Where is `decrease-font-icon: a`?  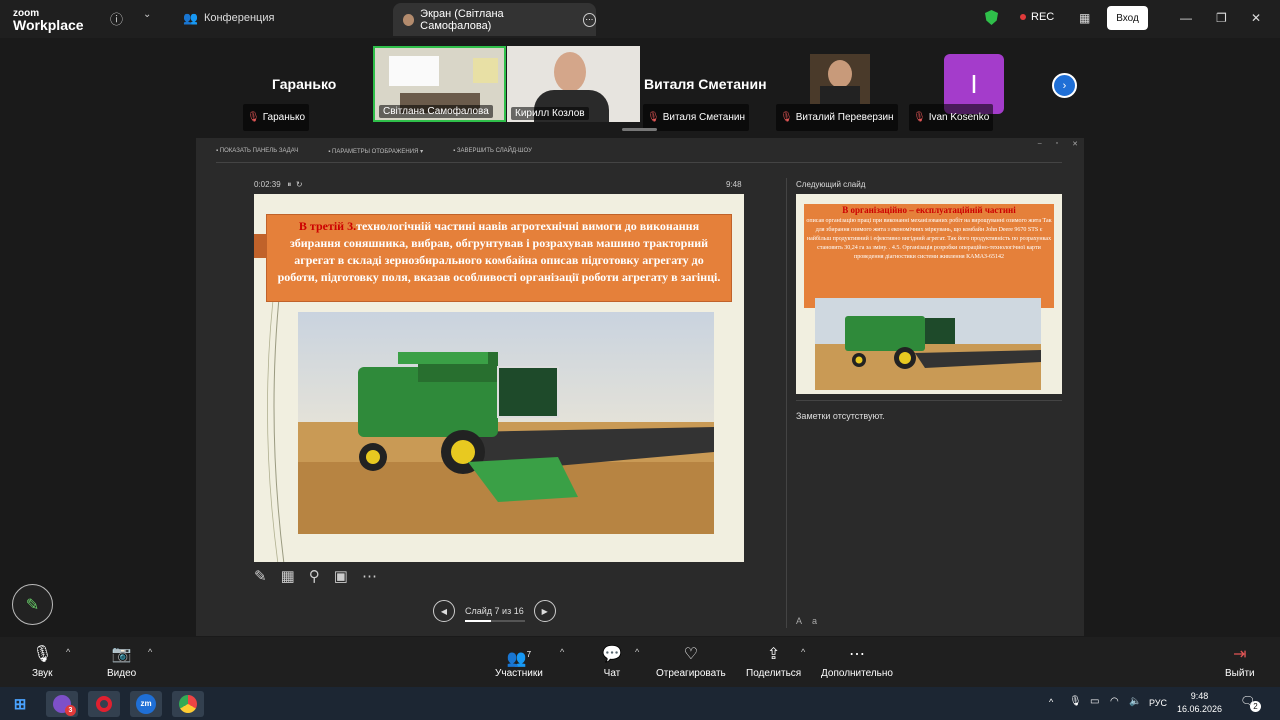
decrease-font-icon: a is located at coordinates (814, 621).